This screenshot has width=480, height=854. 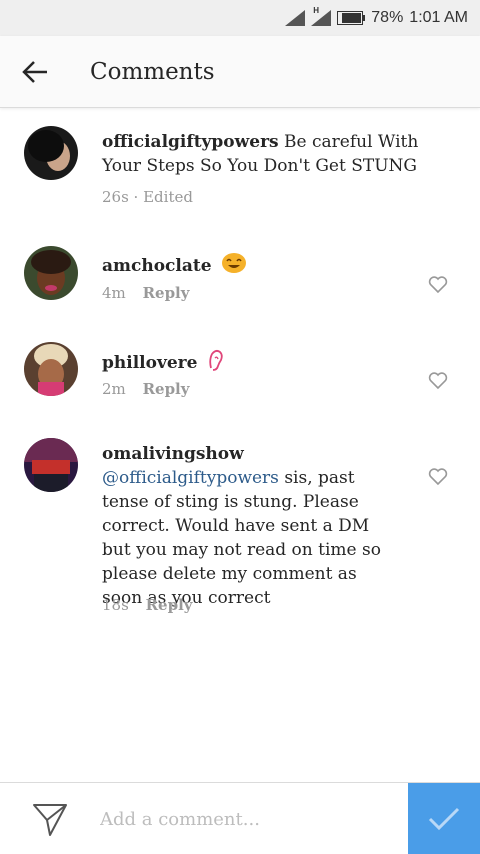 I want to click on comment-composer, so click(x=240, y=818).